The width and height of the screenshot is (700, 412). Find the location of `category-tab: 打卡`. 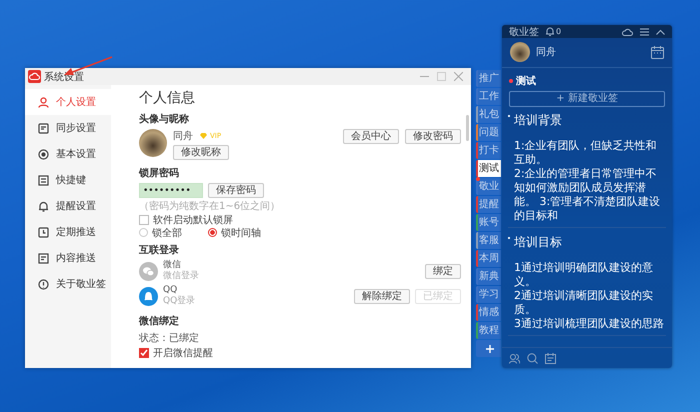

category-tab: 打卡 is located at coordinates (488, 150).